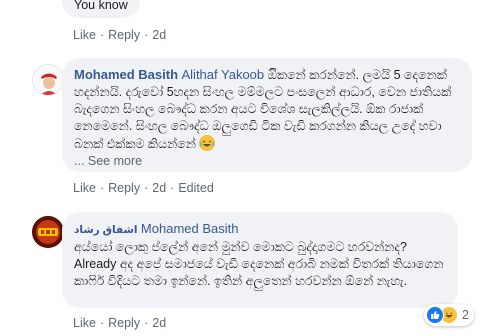  I want to click on tagged-user: Mohamed Basith, so click(190, 228).